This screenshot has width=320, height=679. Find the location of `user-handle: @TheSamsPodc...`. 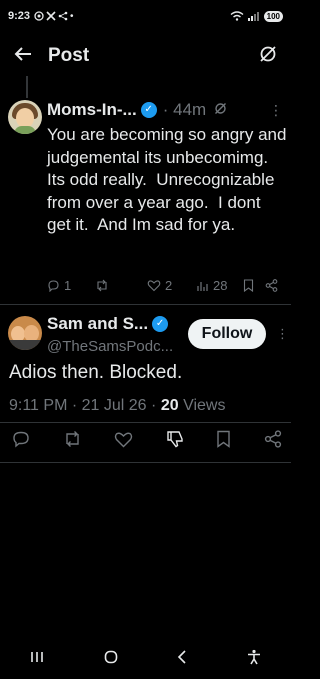

user-handle: @TheSamsPodc... is located at coordinates (110, 346).